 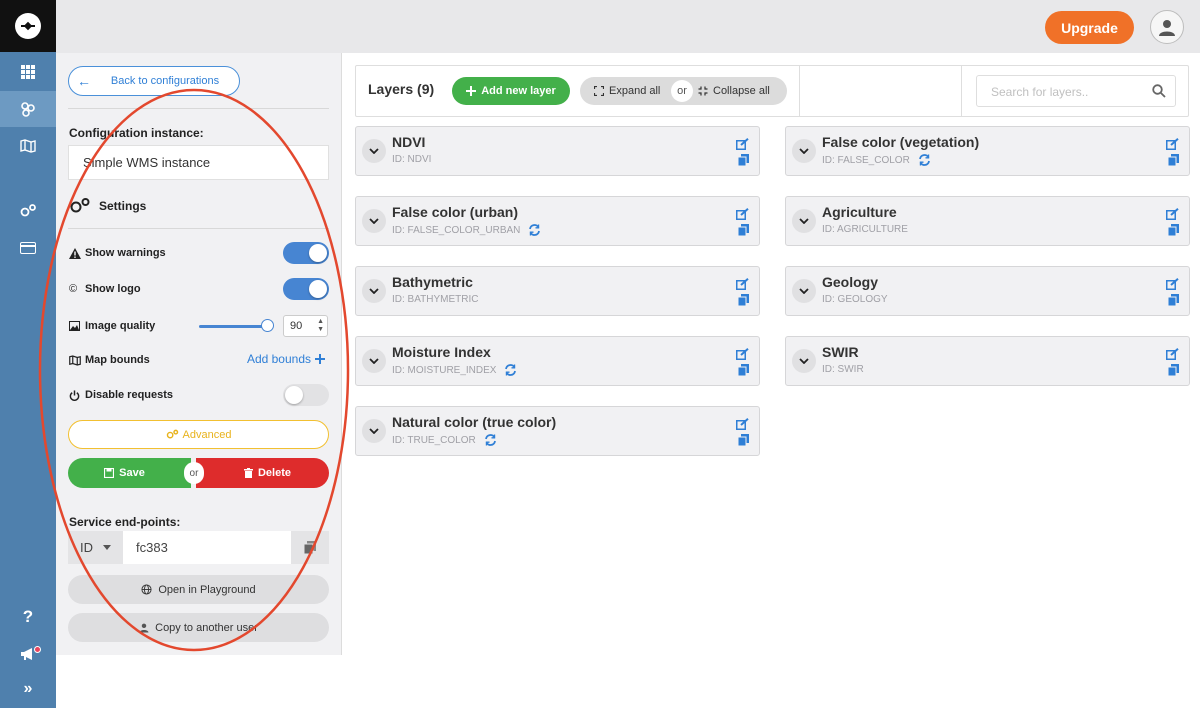 I want to click on app-logo, so click(x=28, y=26).